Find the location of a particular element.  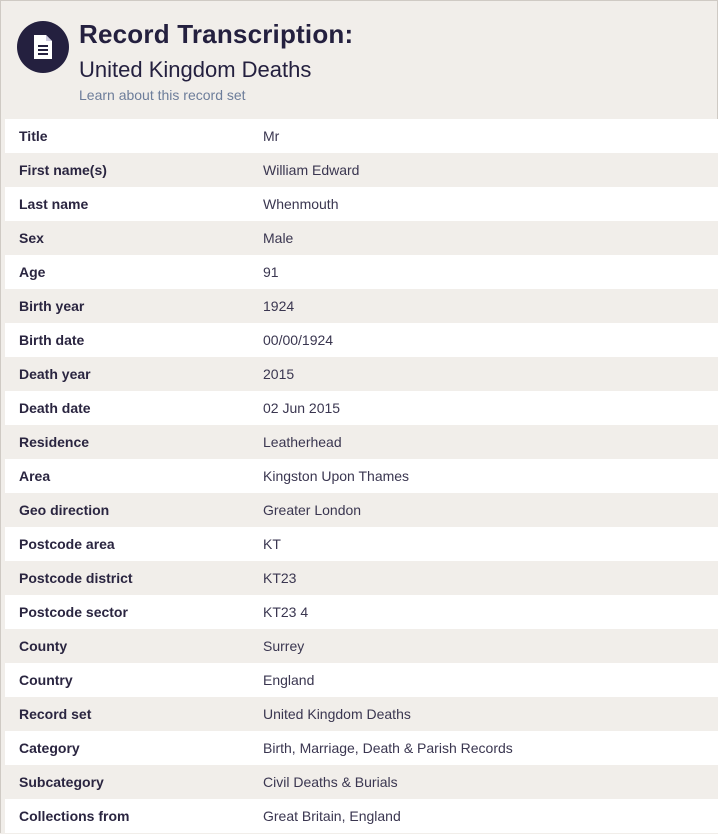

field-label: Country is located at coordinates (46, 680).